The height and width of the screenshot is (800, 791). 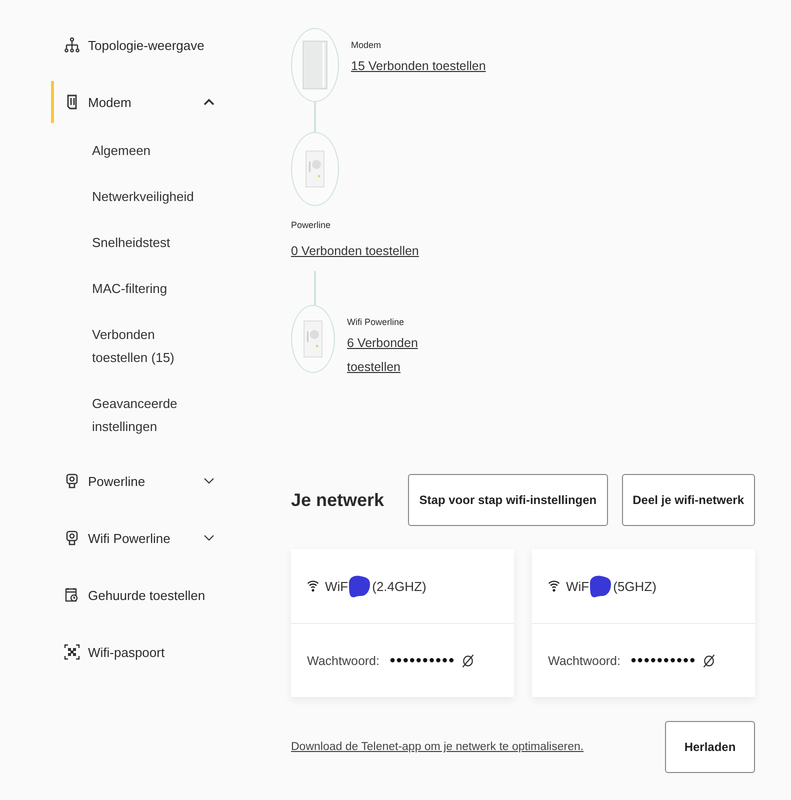 I want to click on nav-item: Topologie-weergave, so click(x=135, y=45).